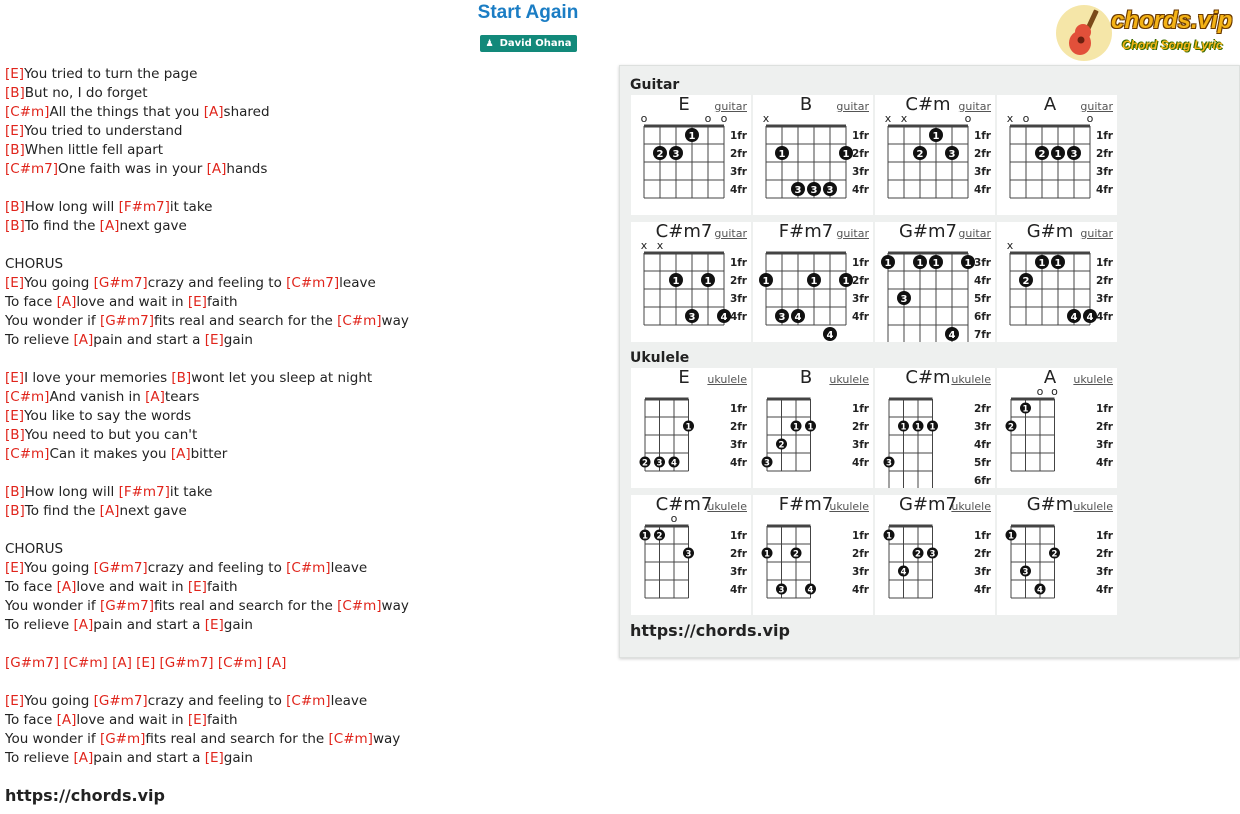  What do you see at coordinates (528, 43) in the screenshot?
I see `artist-badge: ♟ David Ohana` at bounding box center [528, 43].